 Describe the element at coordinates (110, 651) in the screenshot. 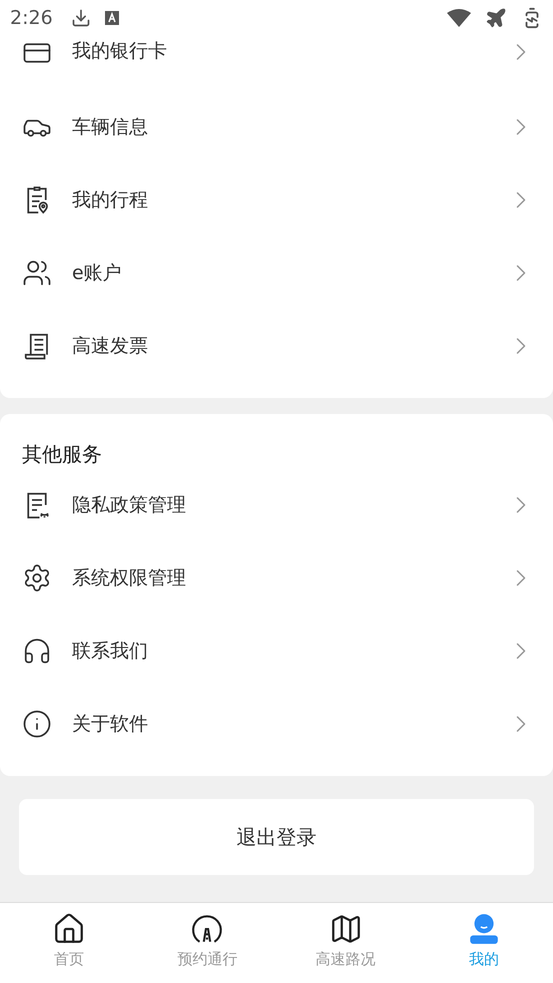

I see `menu-label: 联系我们` at that location.